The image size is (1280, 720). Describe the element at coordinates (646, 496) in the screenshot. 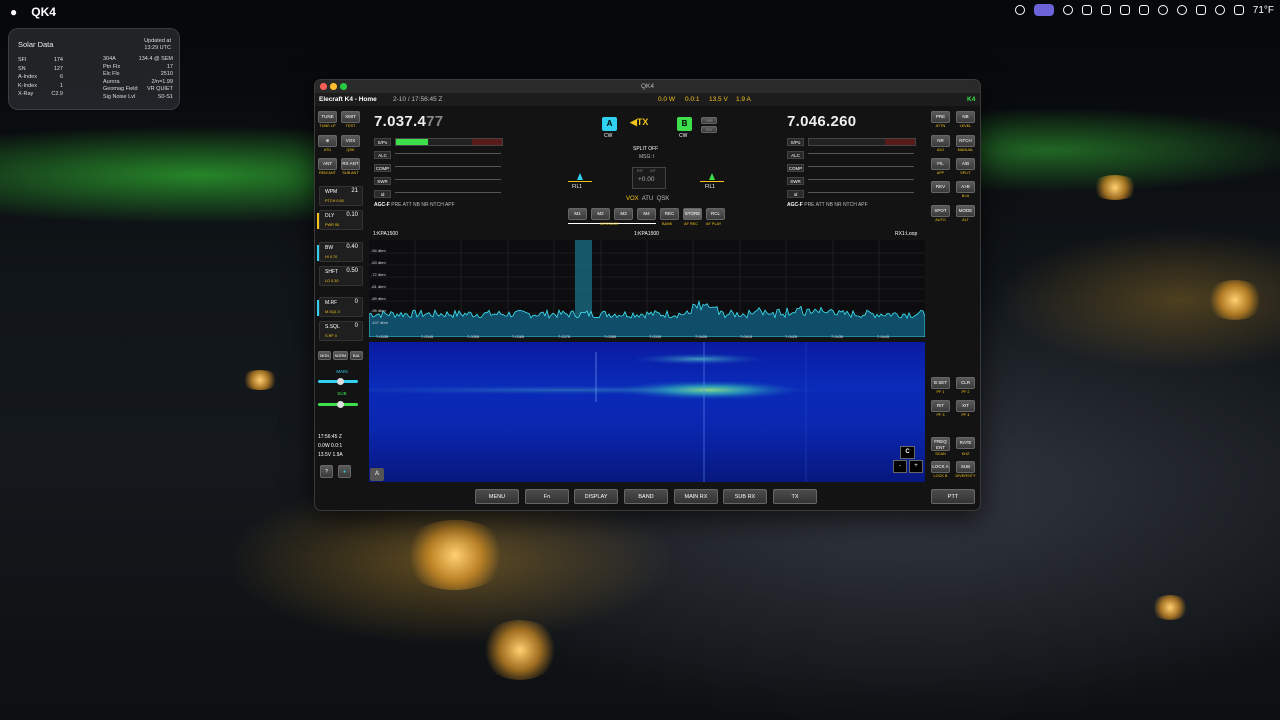

I see `band-button: BAND` at that location.